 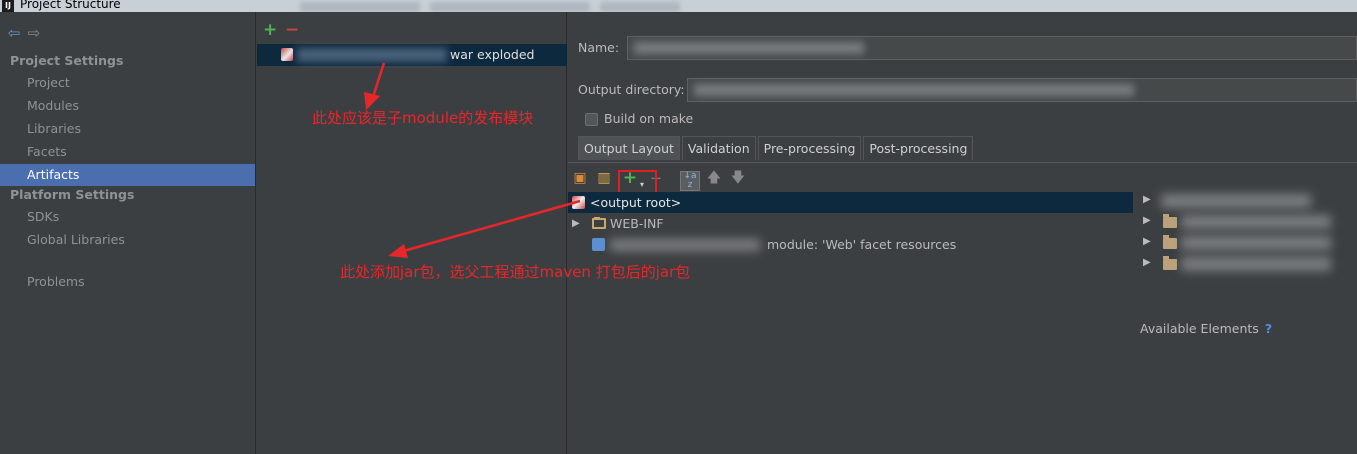 I want to click on sidebar-item-artifacts: Artifacts, so click(x=127, y=175).